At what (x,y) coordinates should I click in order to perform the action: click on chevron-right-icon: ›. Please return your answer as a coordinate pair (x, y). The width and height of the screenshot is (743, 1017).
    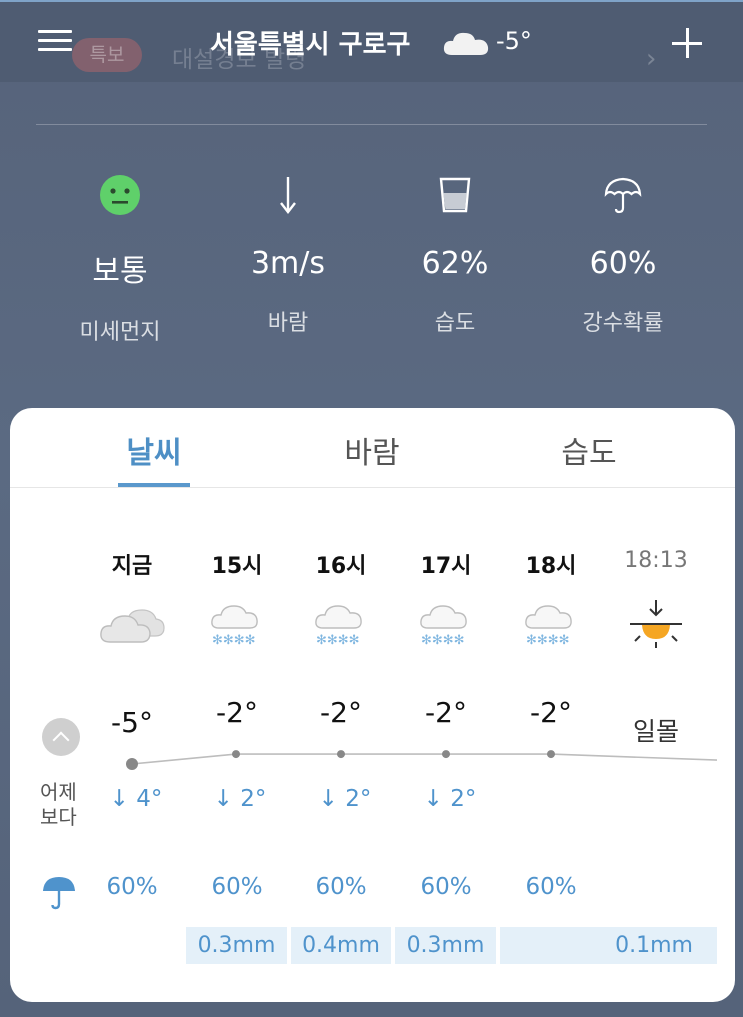
    Looking at the image, I should click on (651, 59).